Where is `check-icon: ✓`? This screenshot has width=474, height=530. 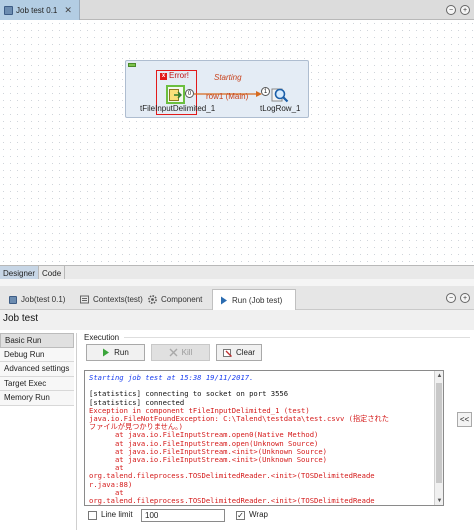 check-icon: ✓ is located at coordinates (240, 515).